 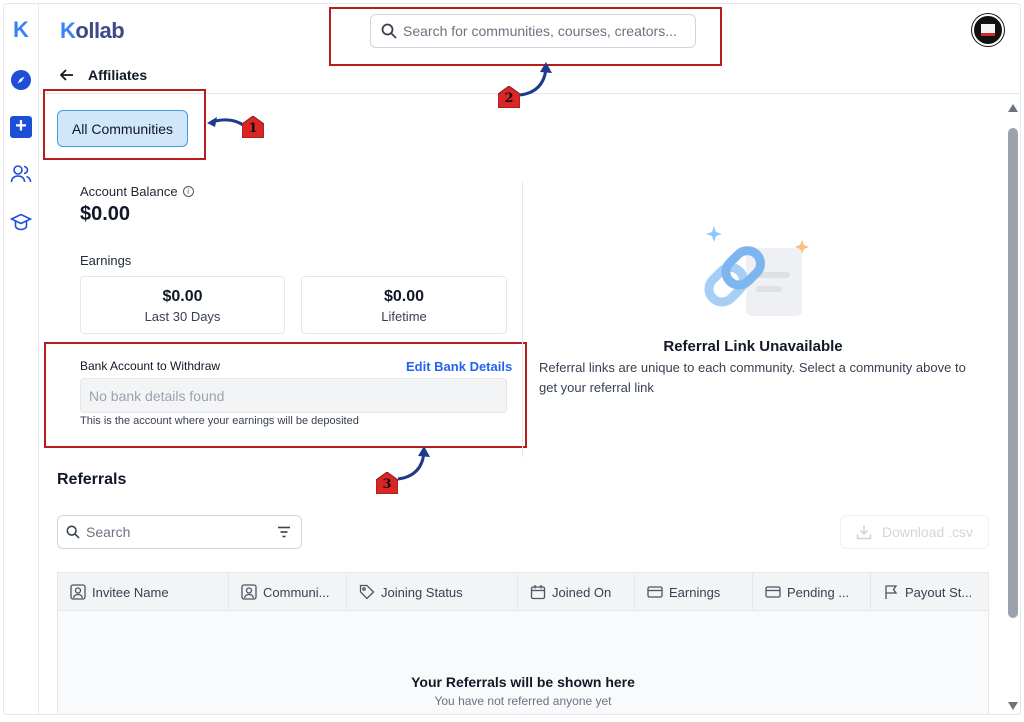 What do you see at coordinates (179, 532) in the screenshot?
I see `referrals-search-input: Search` at bounding box center [179, 532].